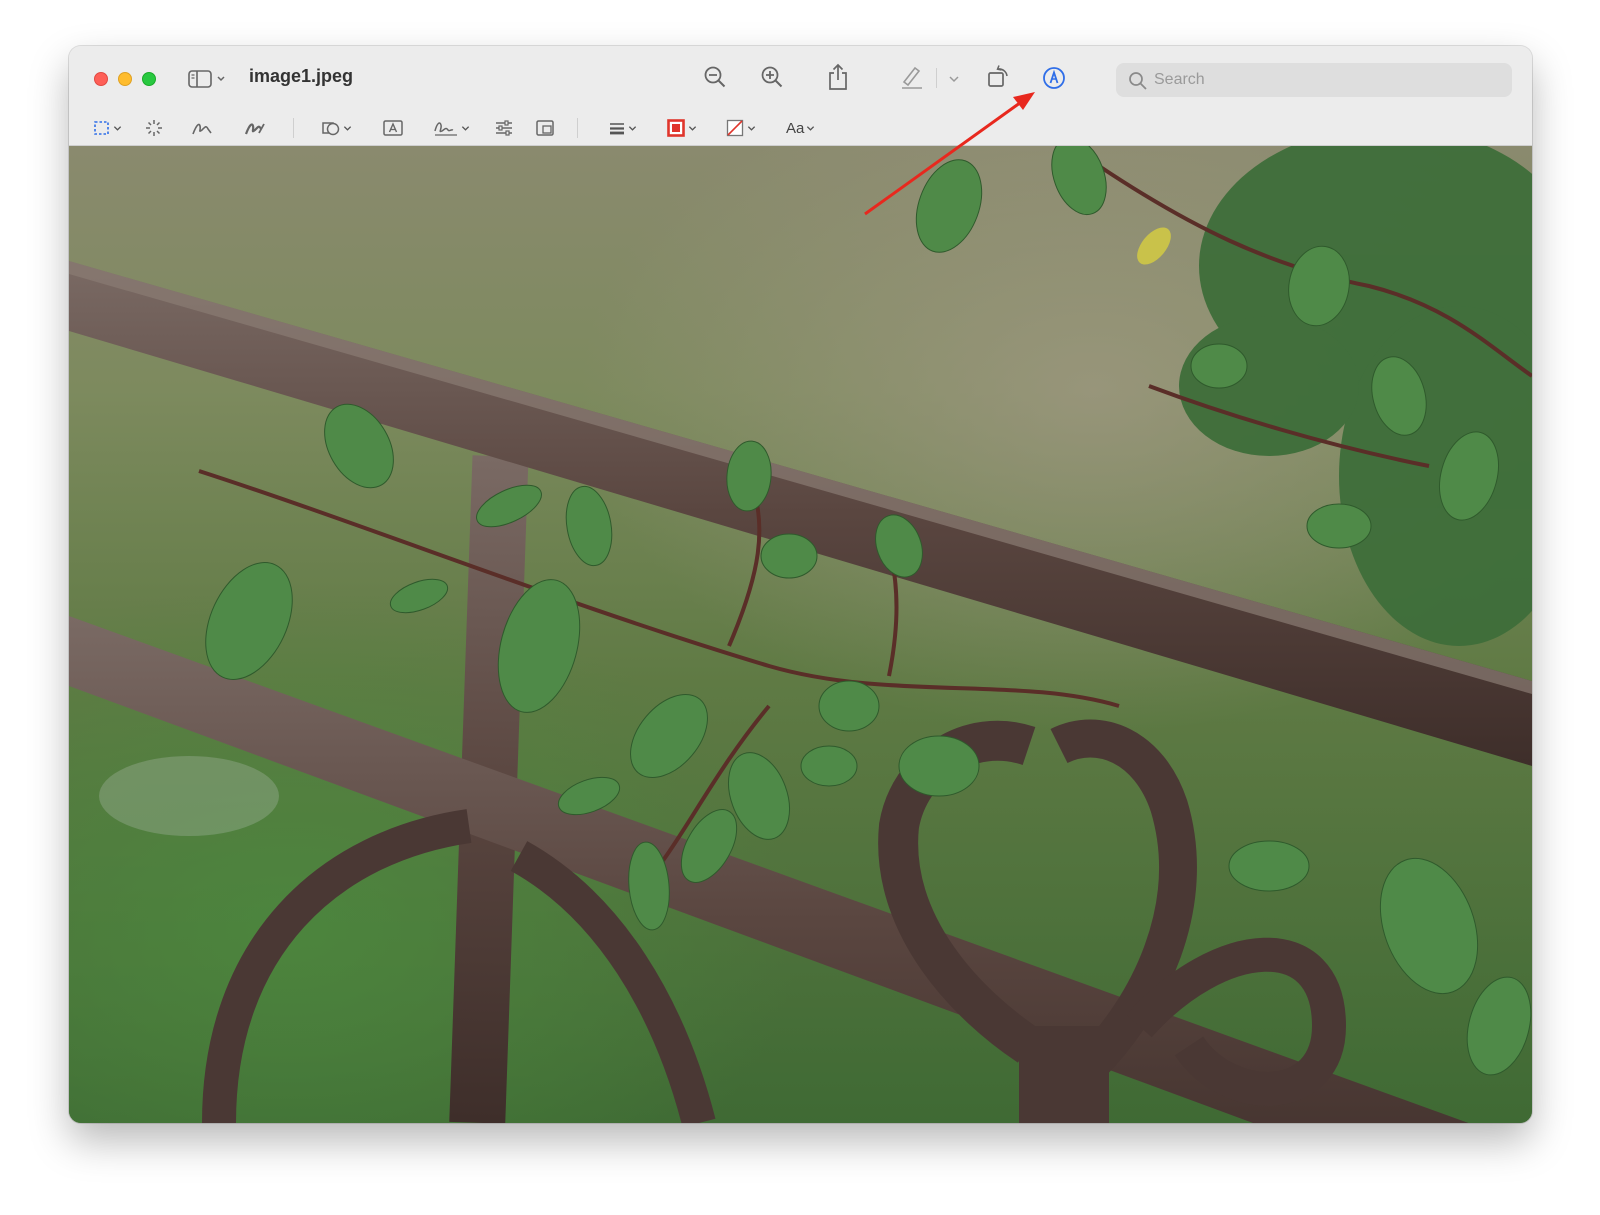  What do you see at coordinates (101, 128) in the screenshot?
I see `rectangular-selection-icon` at bounding box center [101, 128].